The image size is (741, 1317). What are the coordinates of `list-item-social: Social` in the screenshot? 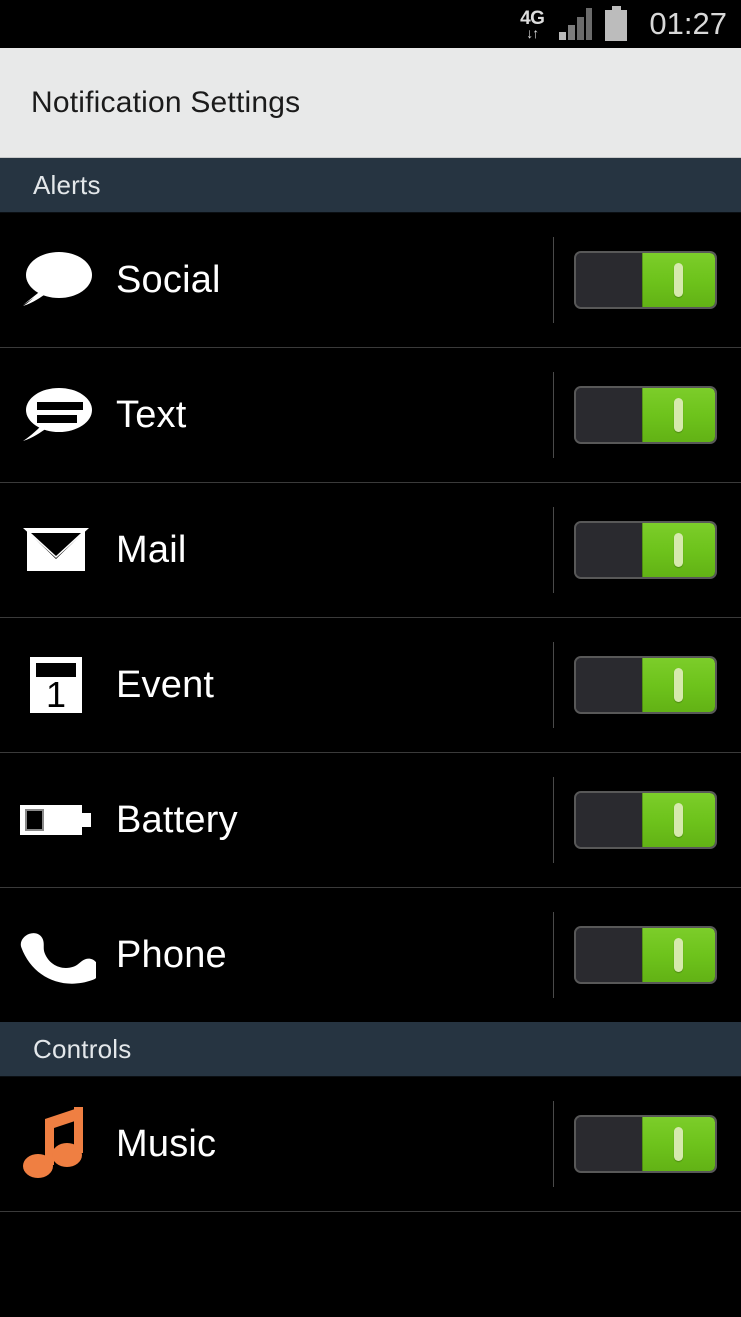 It's located at (370, 280).